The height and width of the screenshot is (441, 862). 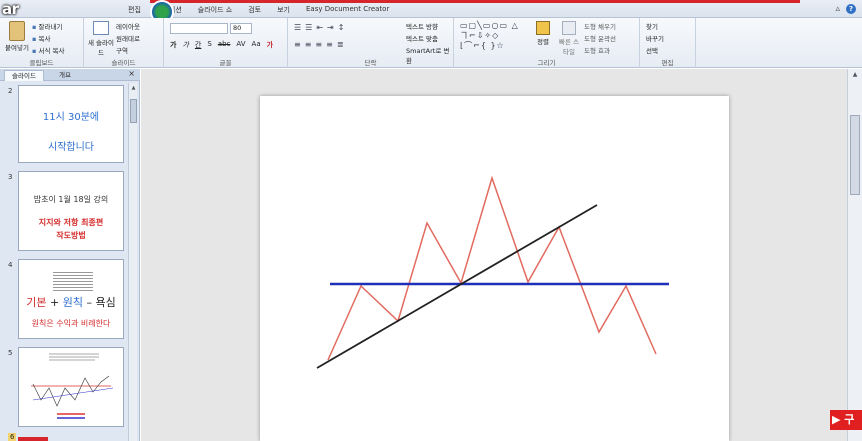 What do you see at coordinates (173, 45) in the screenshot?
I see `bold-button: 가` at bounding box center [173, 45].